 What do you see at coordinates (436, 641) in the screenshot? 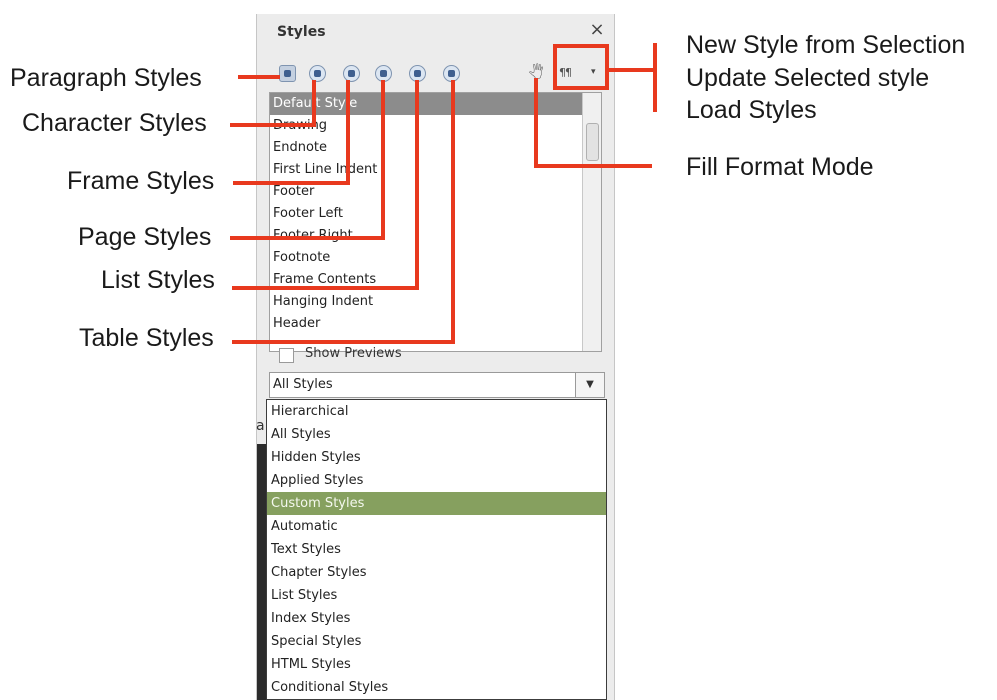
I see `dropdown-option: Special Styles` at bounding box center [436, 641].